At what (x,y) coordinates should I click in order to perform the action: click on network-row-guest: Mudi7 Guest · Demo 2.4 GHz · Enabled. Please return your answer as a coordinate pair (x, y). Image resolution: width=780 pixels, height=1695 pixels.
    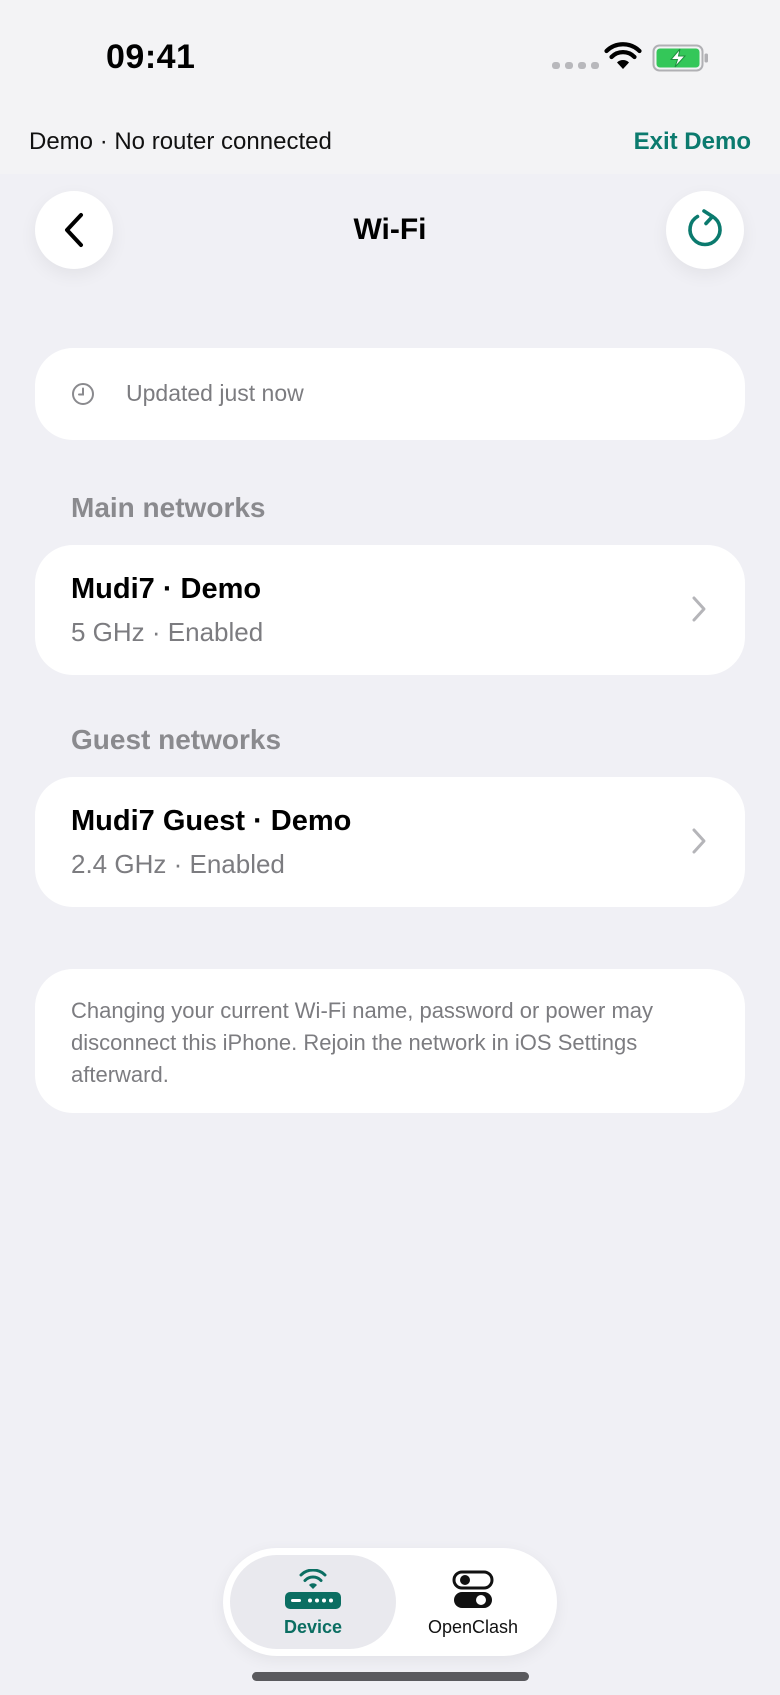
    Looking at the image, I should click on (390, 842).